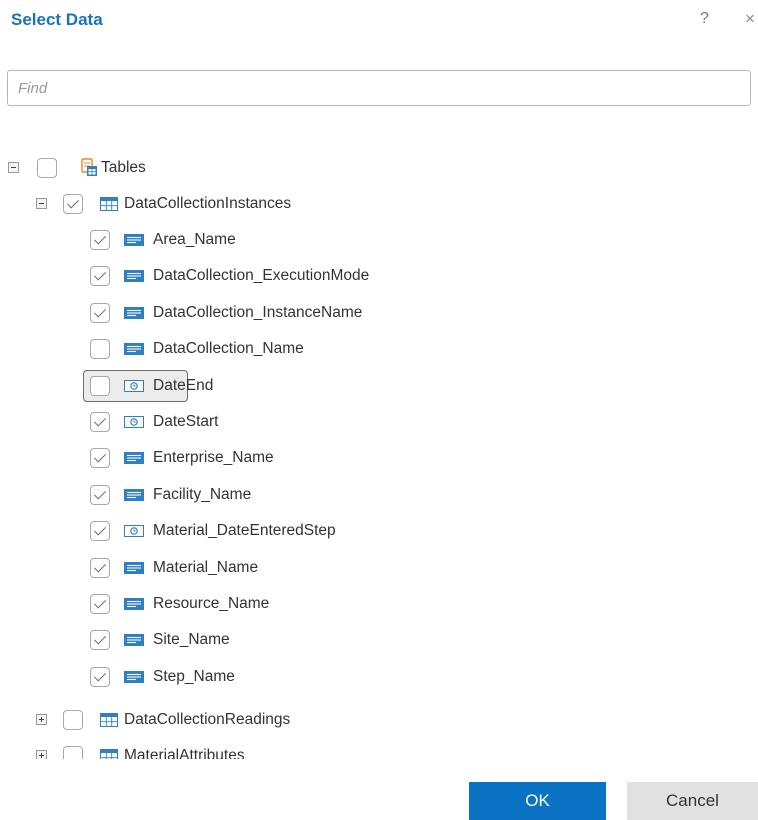 Image resolution: width=758 pixels, height=820 pixels. Describe the element at coordinates (207, 204) in the screenshot. I see `tree-node-label: DataCollectionInstances` at that location.